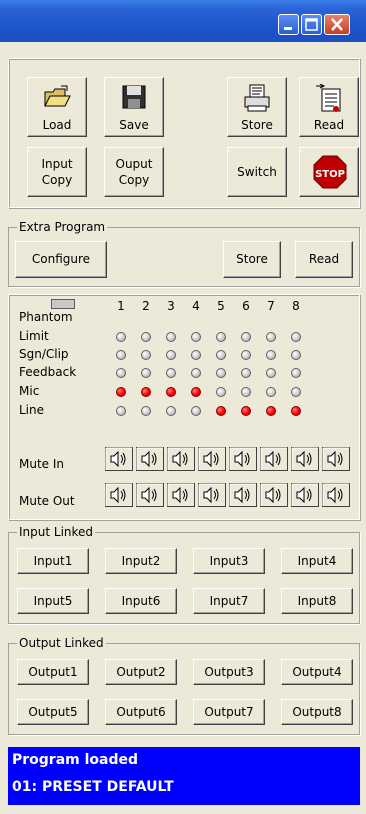  I want to click on input-linked-button-4: Input4, so click(317, 561).